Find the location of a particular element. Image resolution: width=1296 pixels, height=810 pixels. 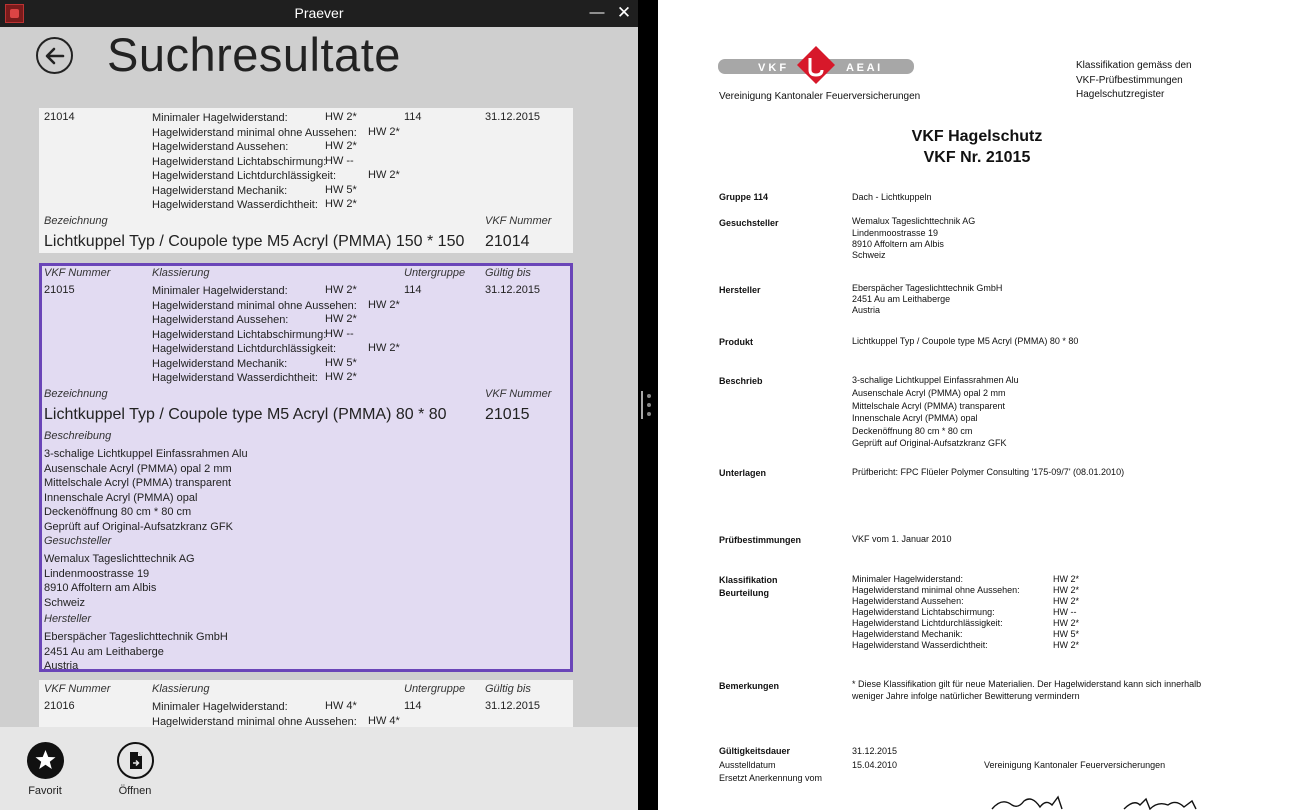

window-title: Praever is located at coordinates (319, 13).